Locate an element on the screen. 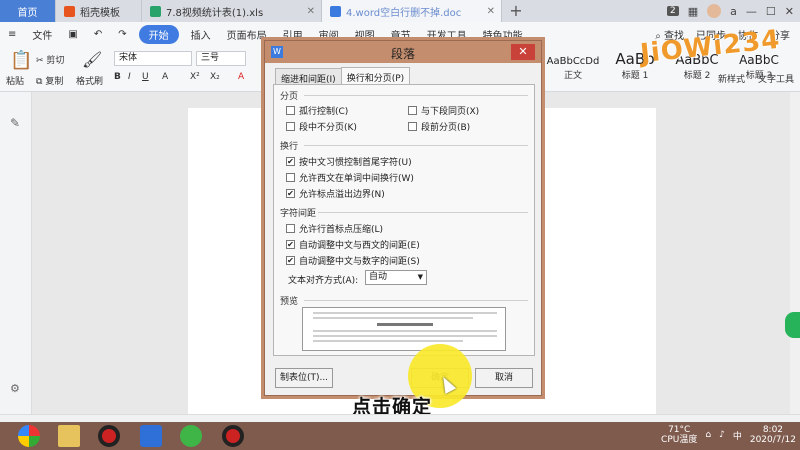  chevron-down-icon: ▼ is located at coordinates (420, 277).